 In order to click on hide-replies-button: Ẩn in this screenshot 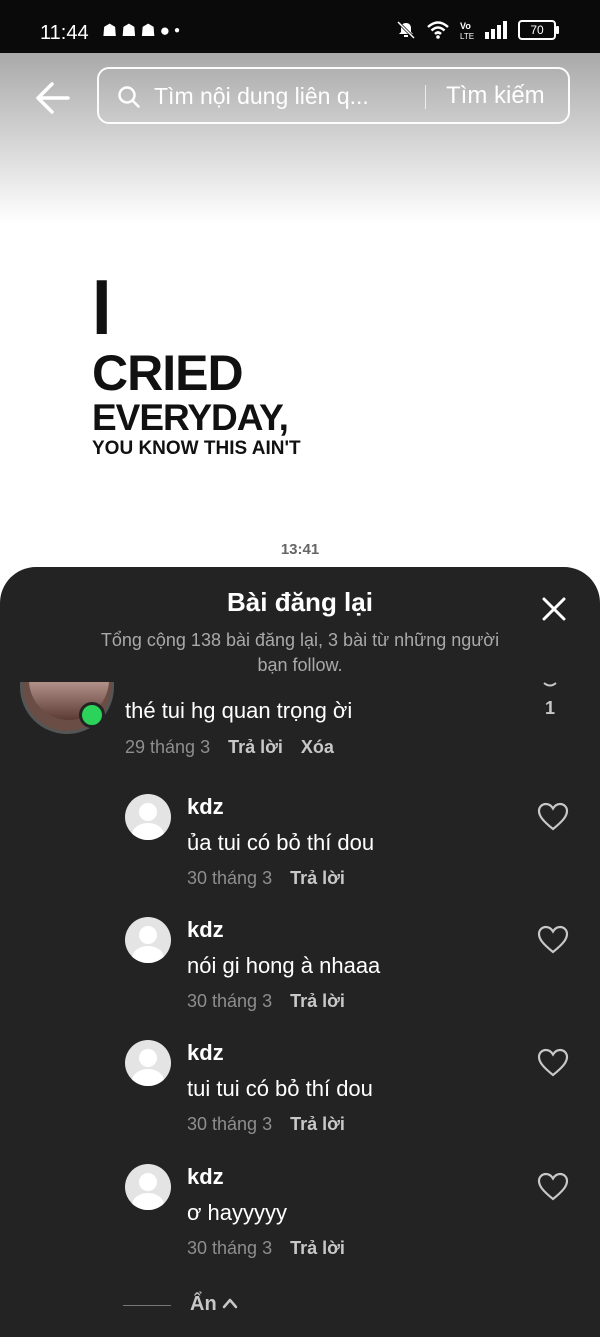, I will do `click(300, 1305)`.